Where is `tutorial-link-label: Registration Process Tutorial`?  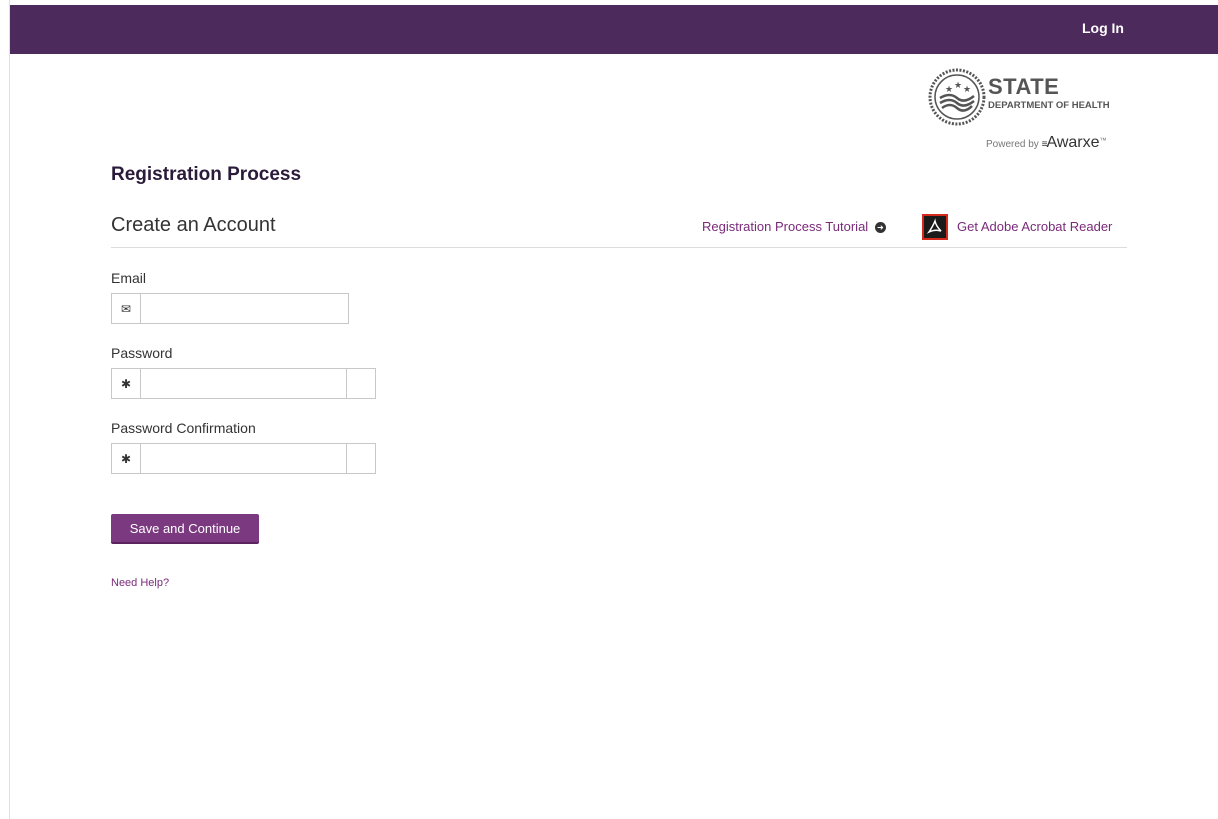
tutorial-link-label: Registration Process Tutorial is located at coordinates (785, 226).